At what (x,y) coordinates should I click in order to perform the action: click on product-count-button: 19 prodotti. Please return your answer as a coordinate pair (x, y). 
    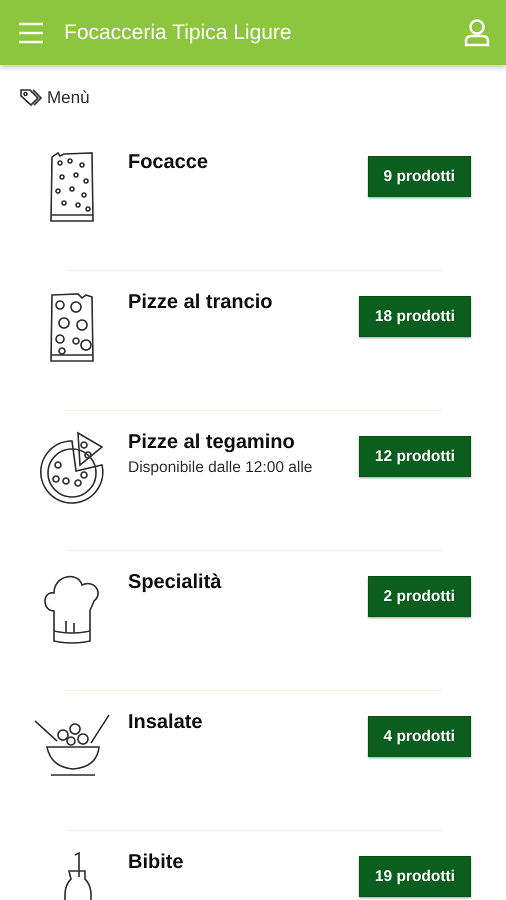
    Looking at the image, I should click on (414, 876).